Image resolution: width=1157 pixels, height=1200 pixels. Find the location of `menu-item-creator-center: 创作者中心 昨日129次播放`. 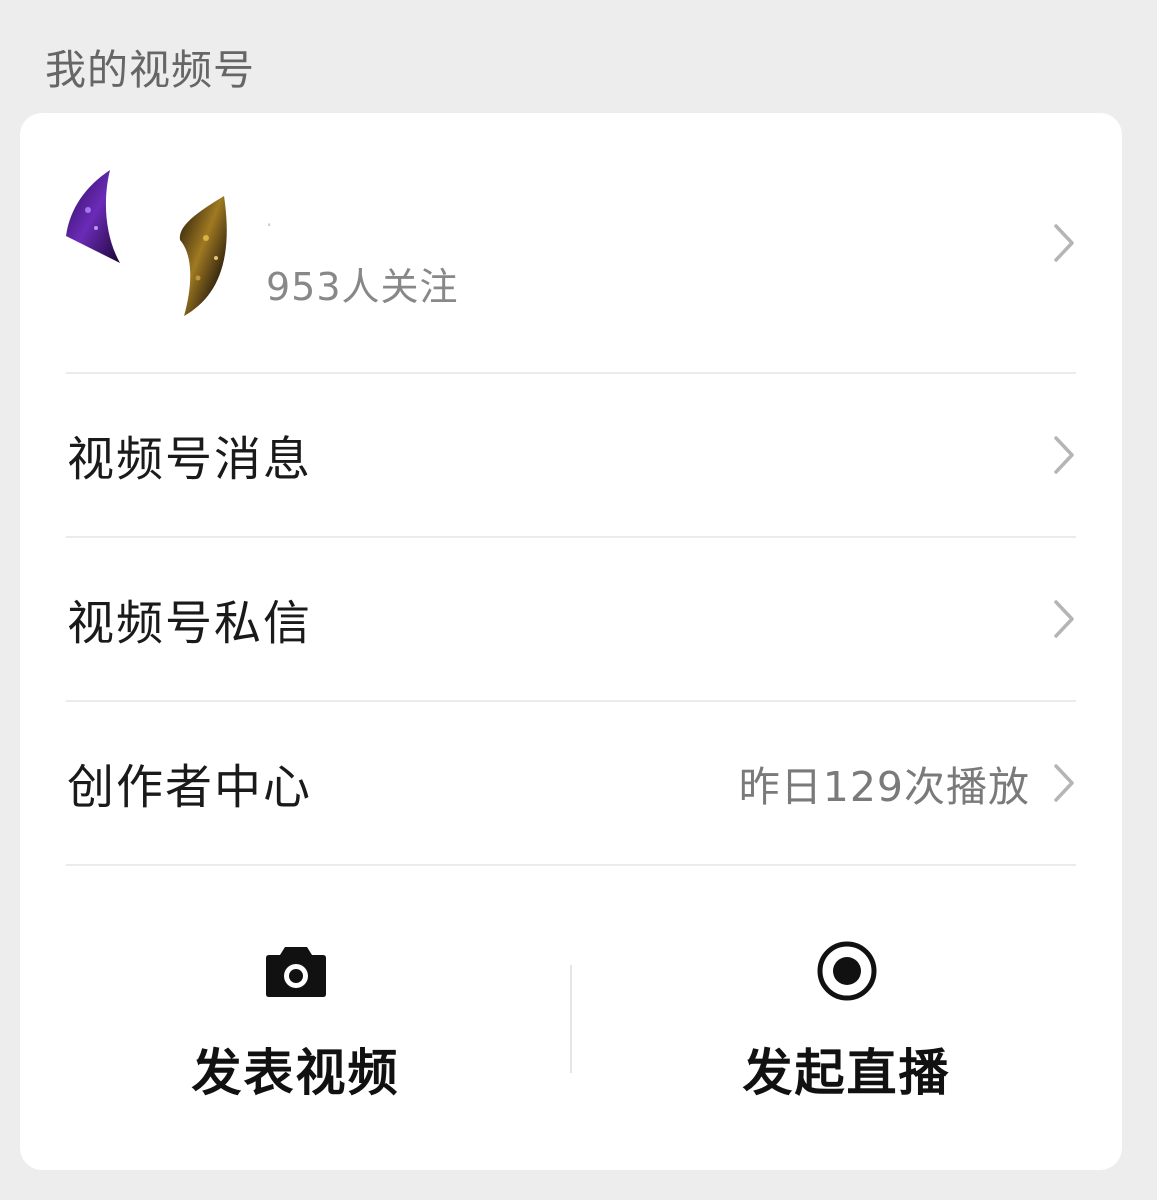

menu-item-creator-center: 创作者中心 昨日129次播放 is located at coordinates (571, 783).